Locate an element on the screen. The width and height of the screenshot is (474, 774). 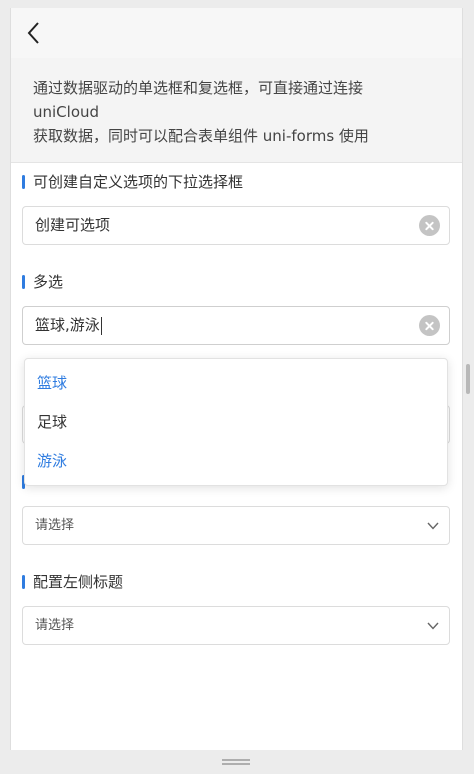
multiple-select-value: 篮球,游泳 is located at coordinates (68, 325).